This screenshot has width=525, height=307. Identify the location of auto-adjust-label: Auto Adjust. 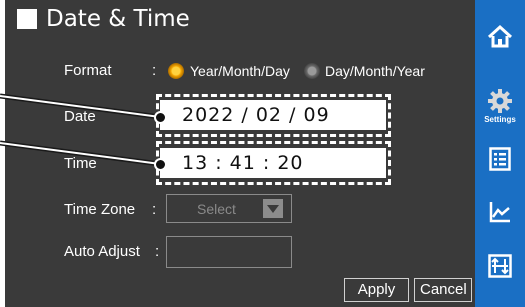
(102, 251).